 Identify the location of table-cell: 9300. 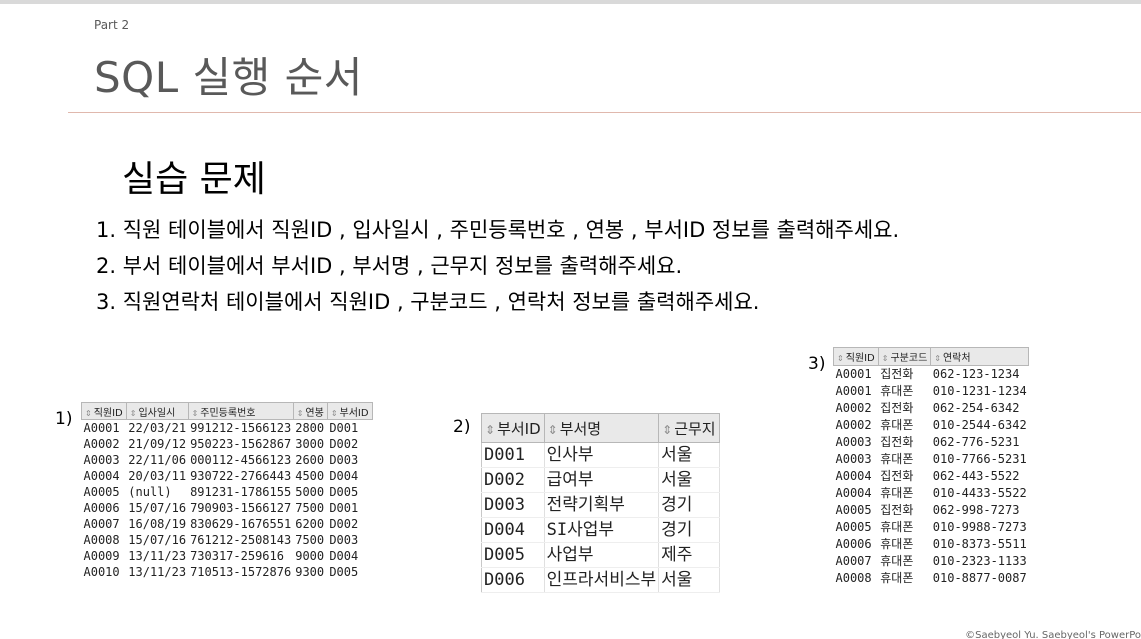
(310, 572).